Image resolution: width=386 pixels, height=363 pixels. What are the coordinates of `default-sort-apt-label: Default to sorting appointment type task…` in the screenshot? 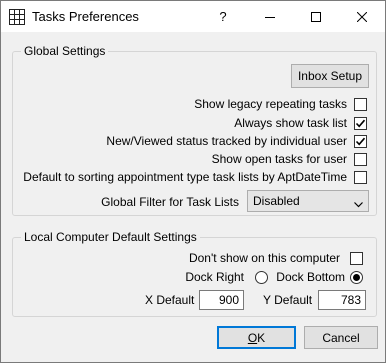 It's located at (185, 177).